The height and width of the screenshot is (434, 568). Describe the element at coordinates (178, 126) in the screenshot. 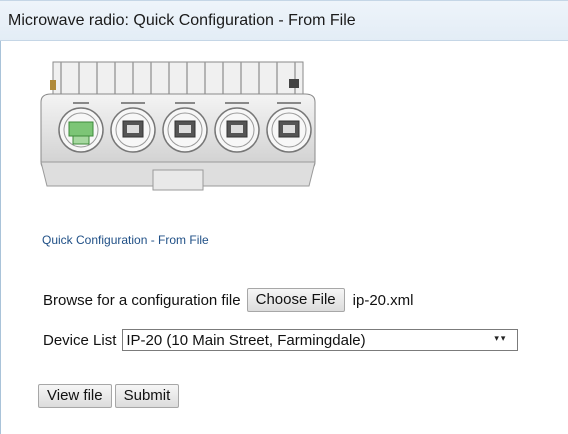

I see `radio-unit-image` at that location.